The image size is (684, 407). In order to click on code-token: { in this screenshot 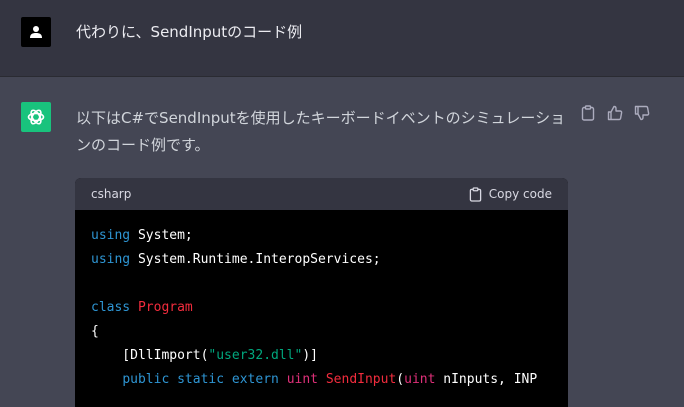, I will do `click(95, 331)`.